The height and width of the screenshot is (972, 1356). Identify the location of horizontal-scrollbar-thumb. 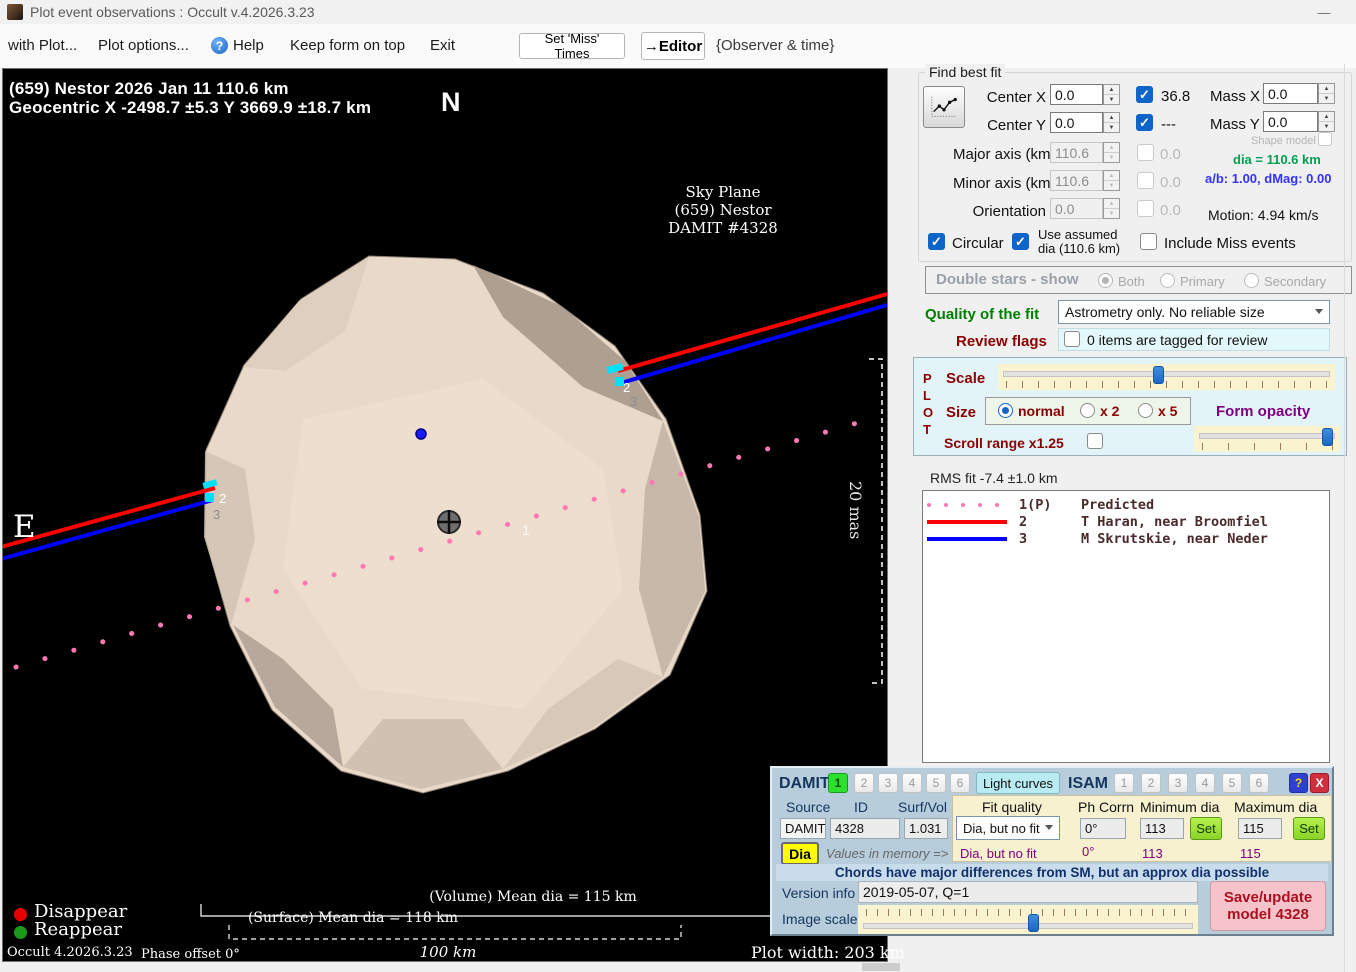
(881, 967).